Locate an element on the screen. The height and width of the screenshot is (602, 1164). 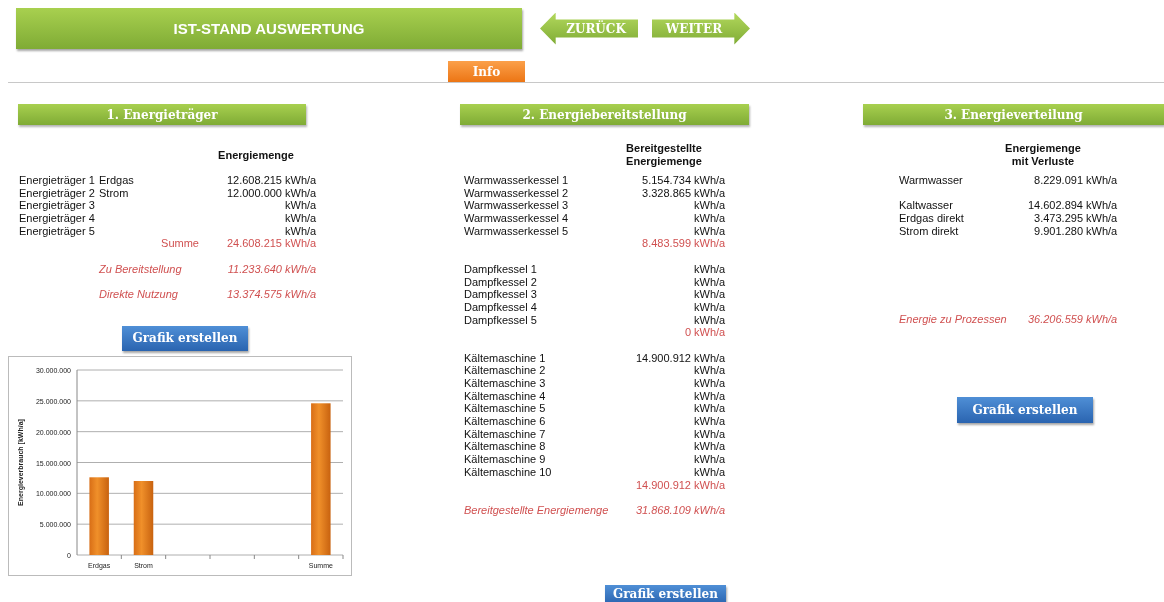
row-label: Kältemaschine 8 is located at coordinates (505, 446).